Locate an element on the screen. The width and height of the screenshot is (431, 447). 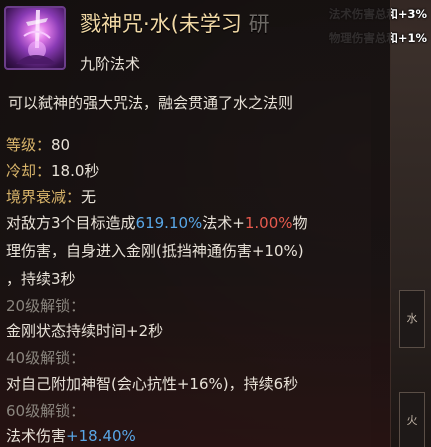
stat-decay-value: 无 is located at coordinates (89, 197).